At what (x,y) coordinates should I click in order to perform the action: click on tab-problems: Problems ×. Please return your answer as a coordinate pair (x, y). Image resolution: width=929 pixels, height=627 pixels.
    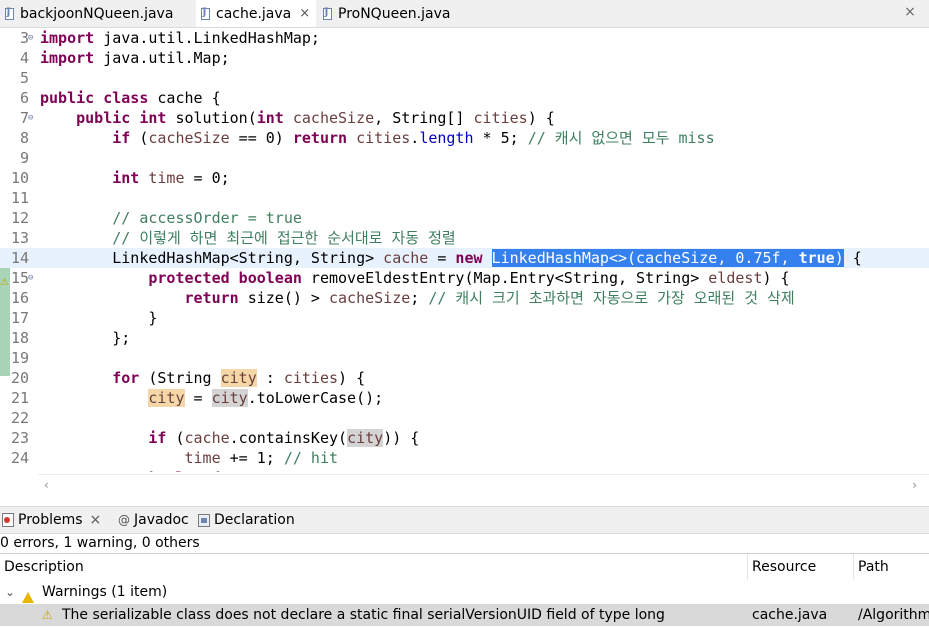
    Looking at the image, I should click on (51, 520).